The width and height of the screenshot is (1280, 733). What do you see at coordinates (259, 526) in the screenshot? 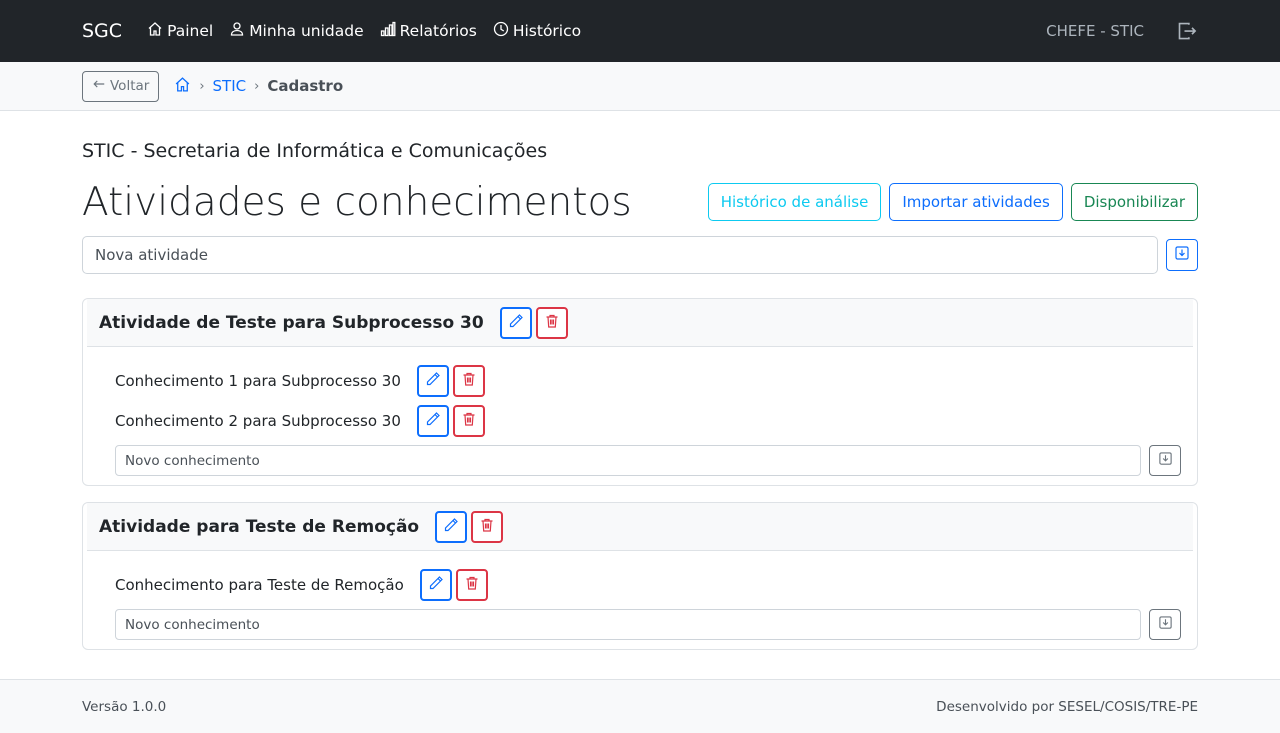
I see `activity-title: Atividade para Teste de Remoção` at bounding box center [259, 526].